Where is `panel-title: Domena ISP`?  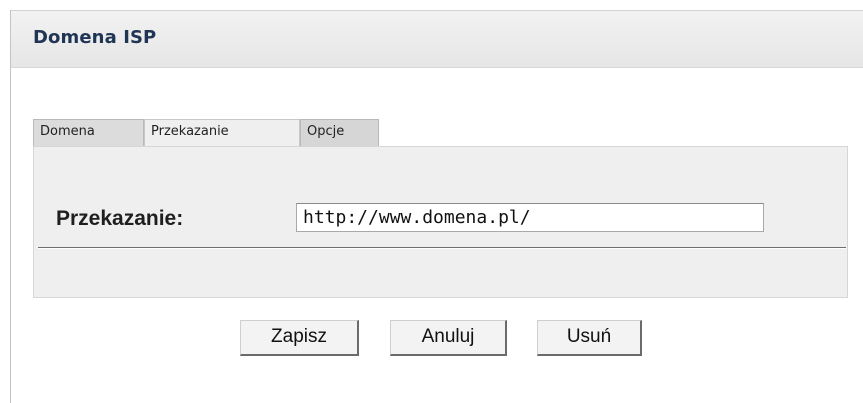 panel-title: Domena ISP is located at coordinates (95, 37).